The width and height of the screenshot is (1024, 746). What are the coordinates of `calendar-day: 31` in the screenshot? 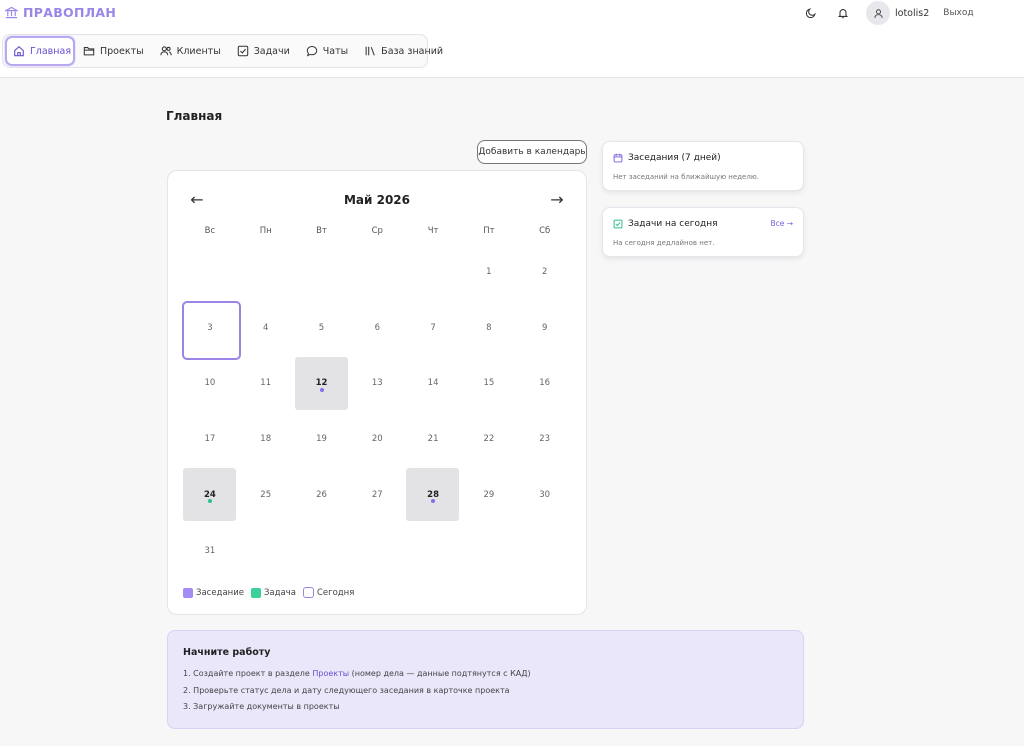 It's located at (210, 551).